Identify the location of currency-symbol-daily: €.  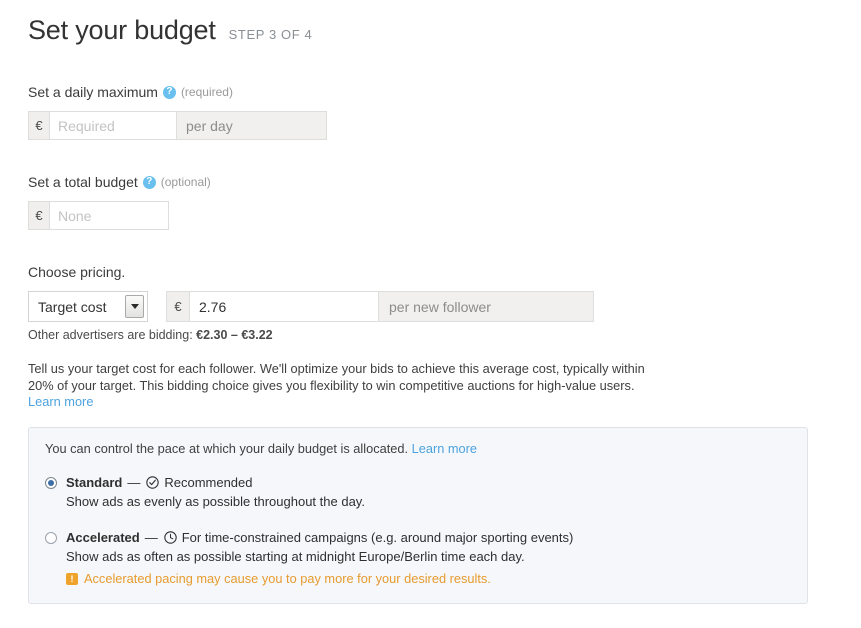
(38, 125).